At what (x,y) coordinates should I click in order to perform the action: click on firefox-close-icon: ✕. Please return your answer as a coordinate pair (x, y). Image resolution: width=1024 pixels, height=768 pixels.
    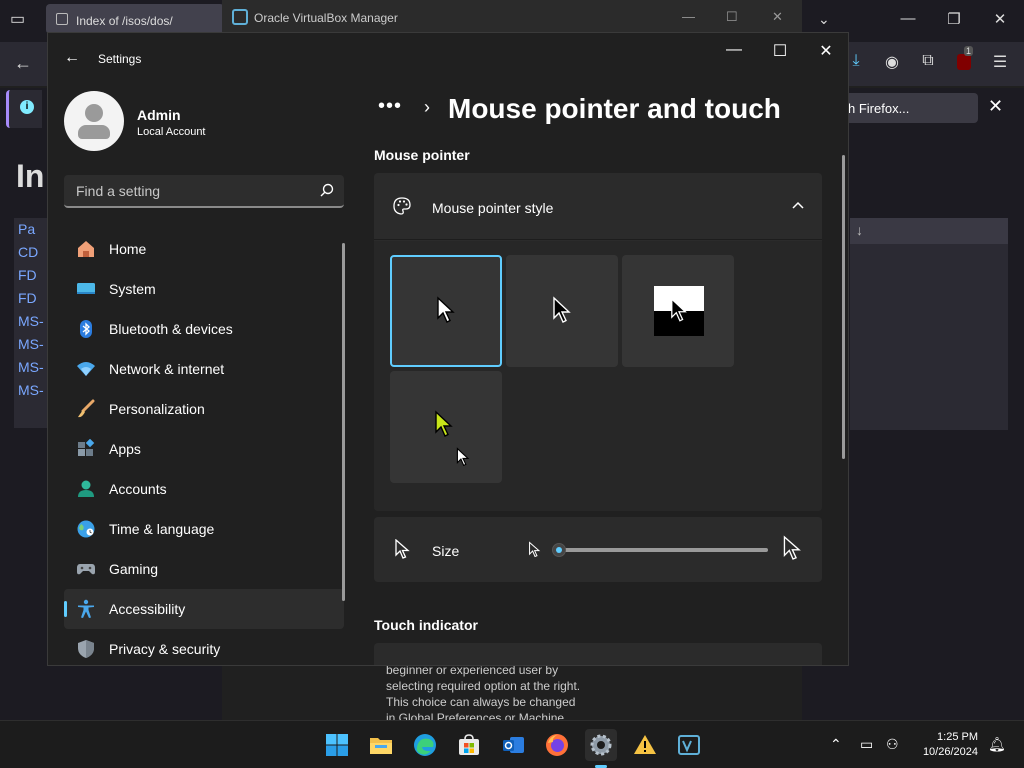
    Looking at the image, I should click on (1000, 19).